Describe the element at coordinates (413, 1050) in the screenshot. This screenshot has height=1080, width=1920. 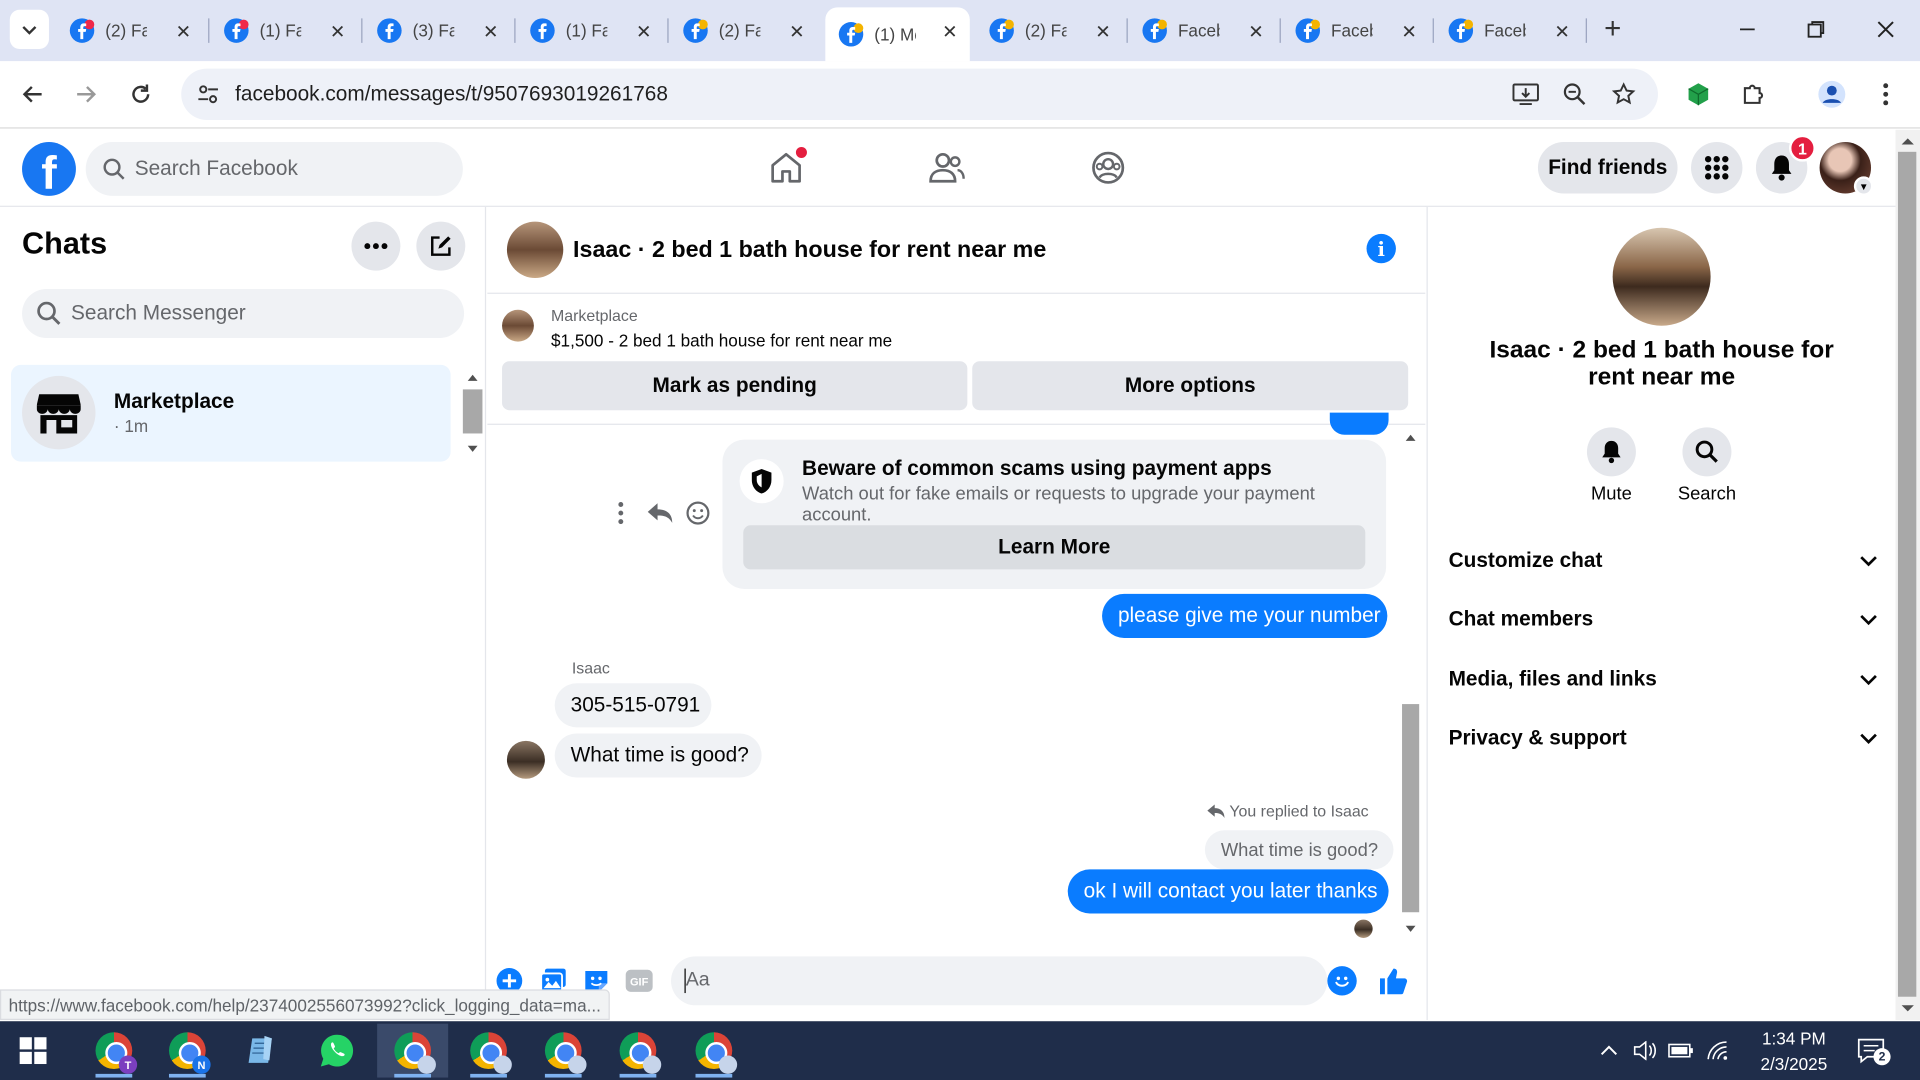
I see `taskbar-chrome-app-active` at that location.